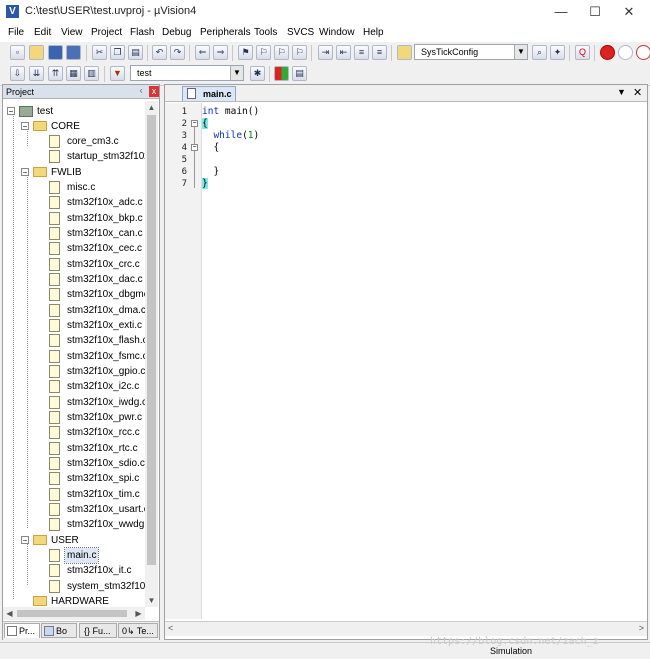  Describe the element at coordinates (202, 52) in the screenshot. I see `nav-back-icon: ⇐` at that location.